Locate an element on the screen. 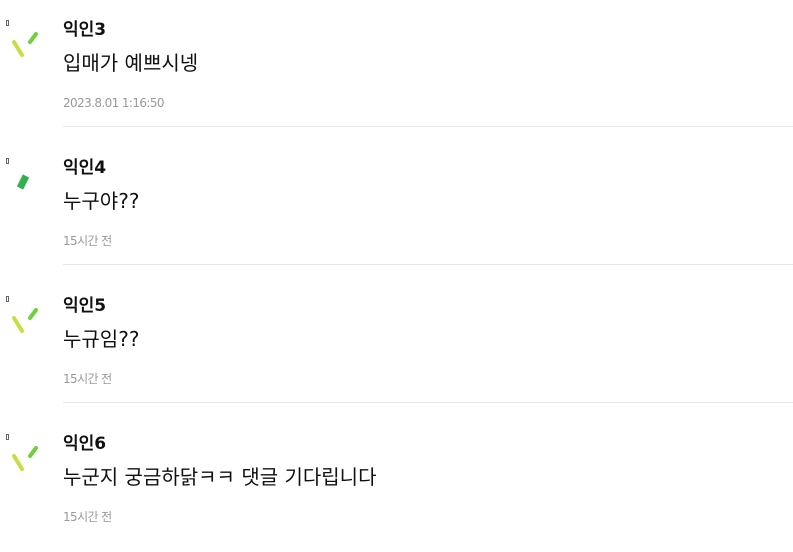  comment-text: 누군지 궁금하닭ㅋㅋ 댓글 기다립니다 is located at coordinates (220, 477).